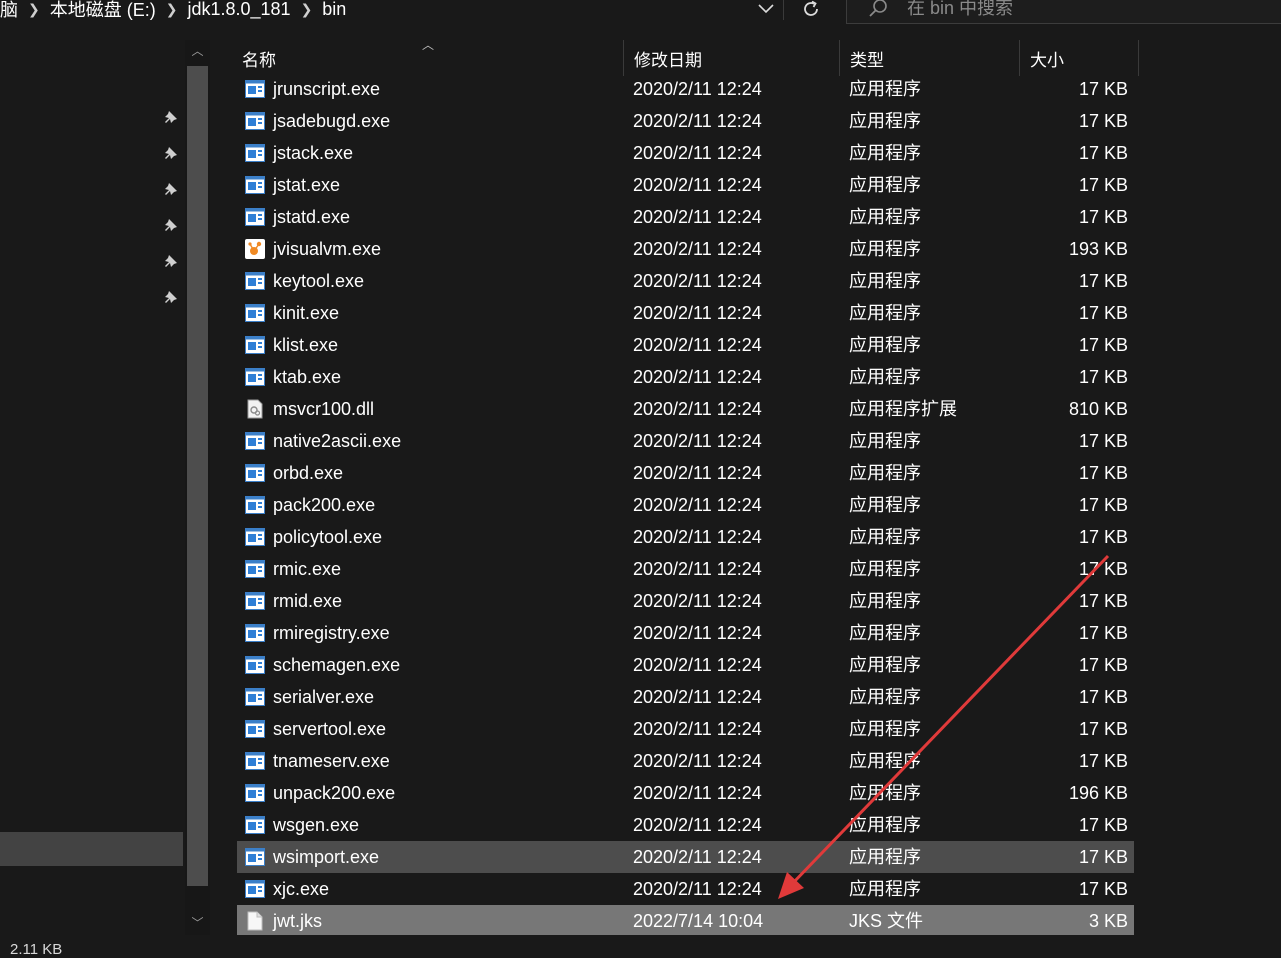  What do you see at coordinates (103, 11) in the screenshot?
I see `breadcrumb-drive: 本地磁盘 (E:)` at bounding box center [103, 11].